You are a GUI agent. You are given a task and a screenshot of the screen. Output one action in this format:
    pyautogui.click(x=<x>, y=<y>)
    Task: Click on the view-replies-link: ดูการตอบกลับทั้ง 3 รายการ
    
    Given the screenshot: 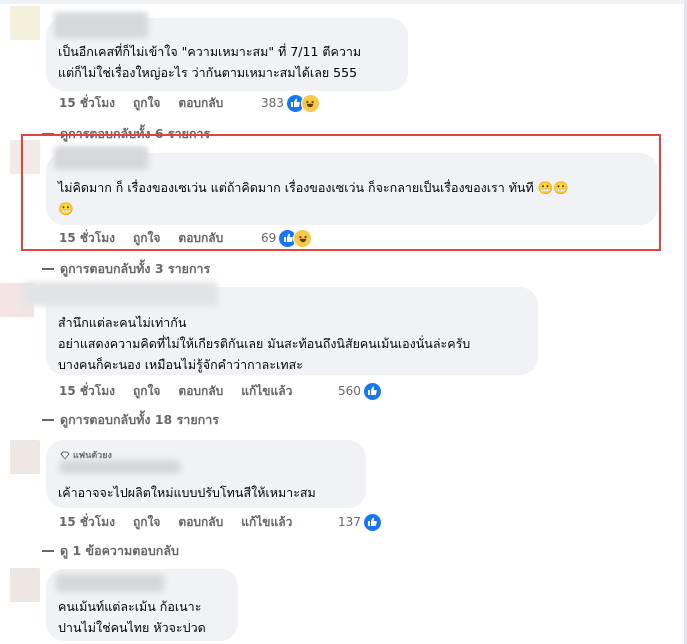 What is the action you would take?
    pyautogui.click(x=126, y=269)
    